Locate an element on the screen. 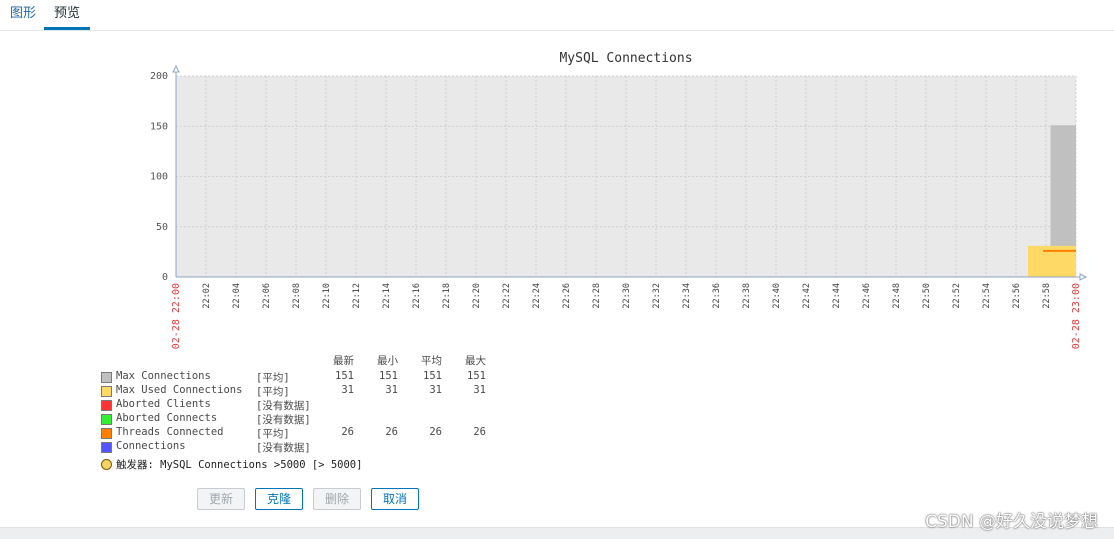  legend-min: 151 is located at coordinates (388, 376).